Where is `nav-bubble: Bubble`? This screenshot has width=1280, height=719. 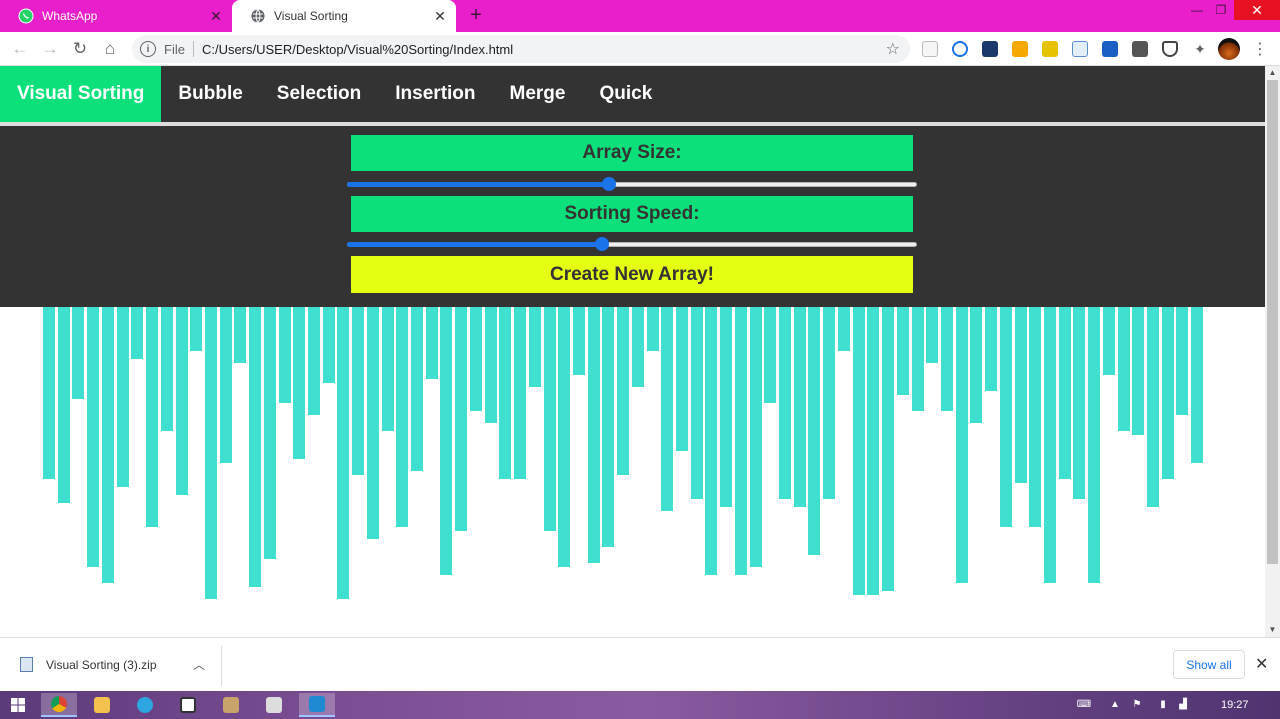
nav-bubble: Bubble is located at coordinates (210, 94).